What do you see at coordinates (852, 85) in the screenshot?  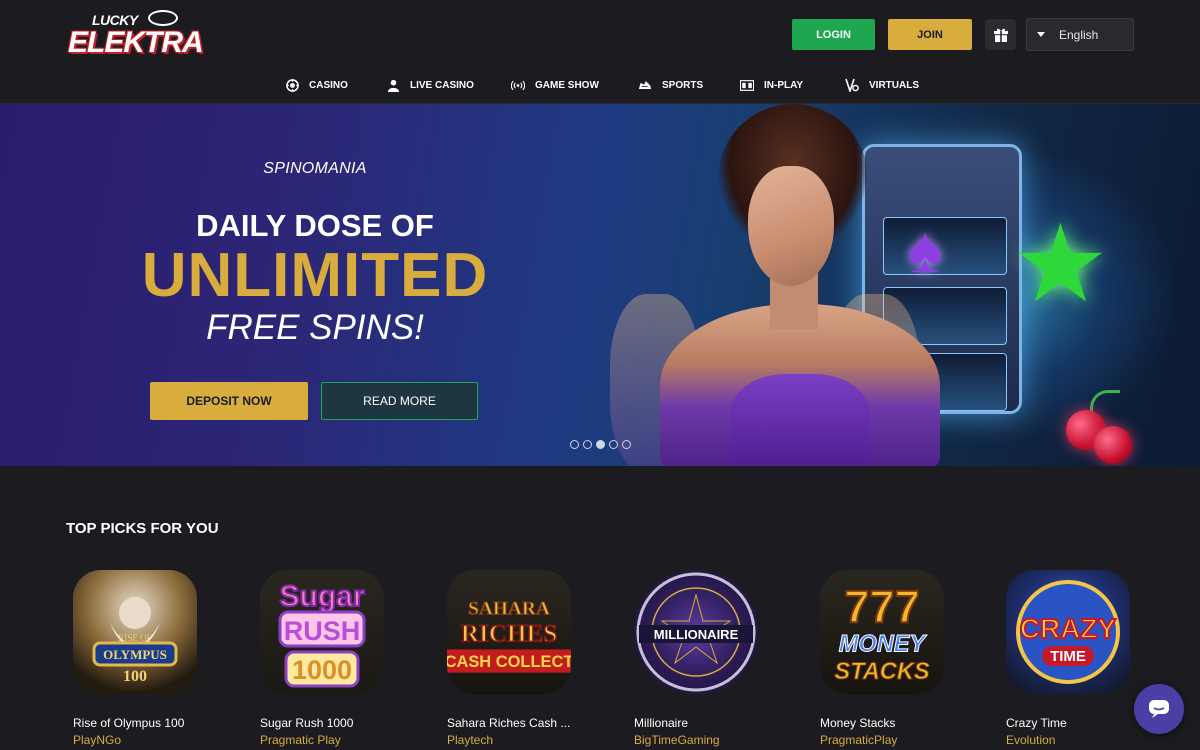 I see `virtuals-icon` at bounding box center [852, 85].